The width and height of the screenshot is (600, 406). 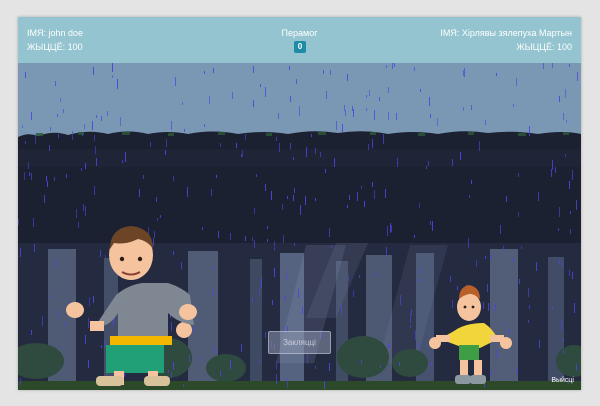 I want to click on enemy-name: ІМЯ: Хірлявы зялепуха Мартын, so click(x=506, y=33).